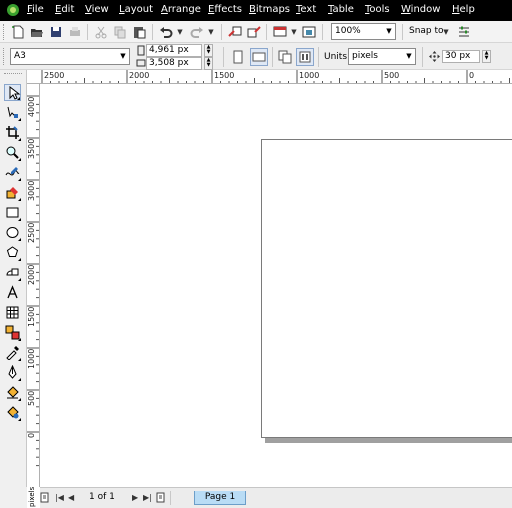  Describe the element at coordinates (31, 106) in the screenshot. I see `vertical-ruler-label: 4000` at that location.